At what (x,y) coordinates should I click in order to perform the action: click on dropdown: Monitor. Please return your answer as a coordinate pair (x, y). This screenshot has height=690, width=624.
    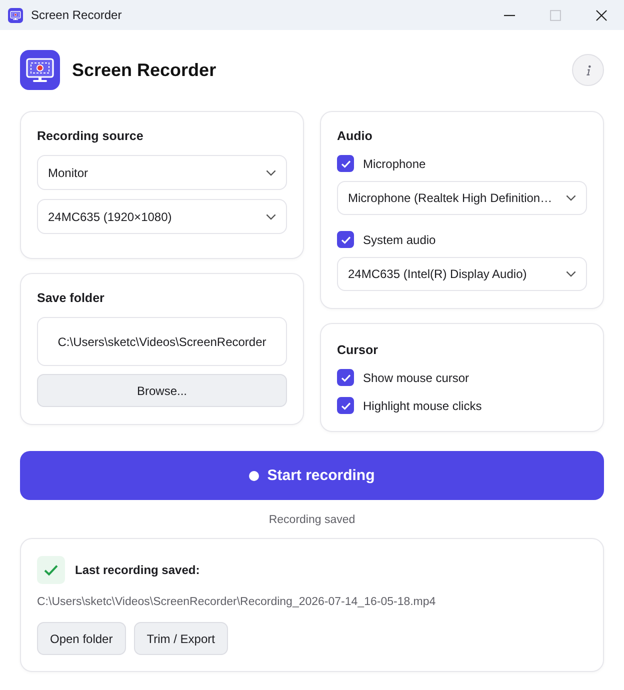
    Looking at the image, I should click on (162, 172).